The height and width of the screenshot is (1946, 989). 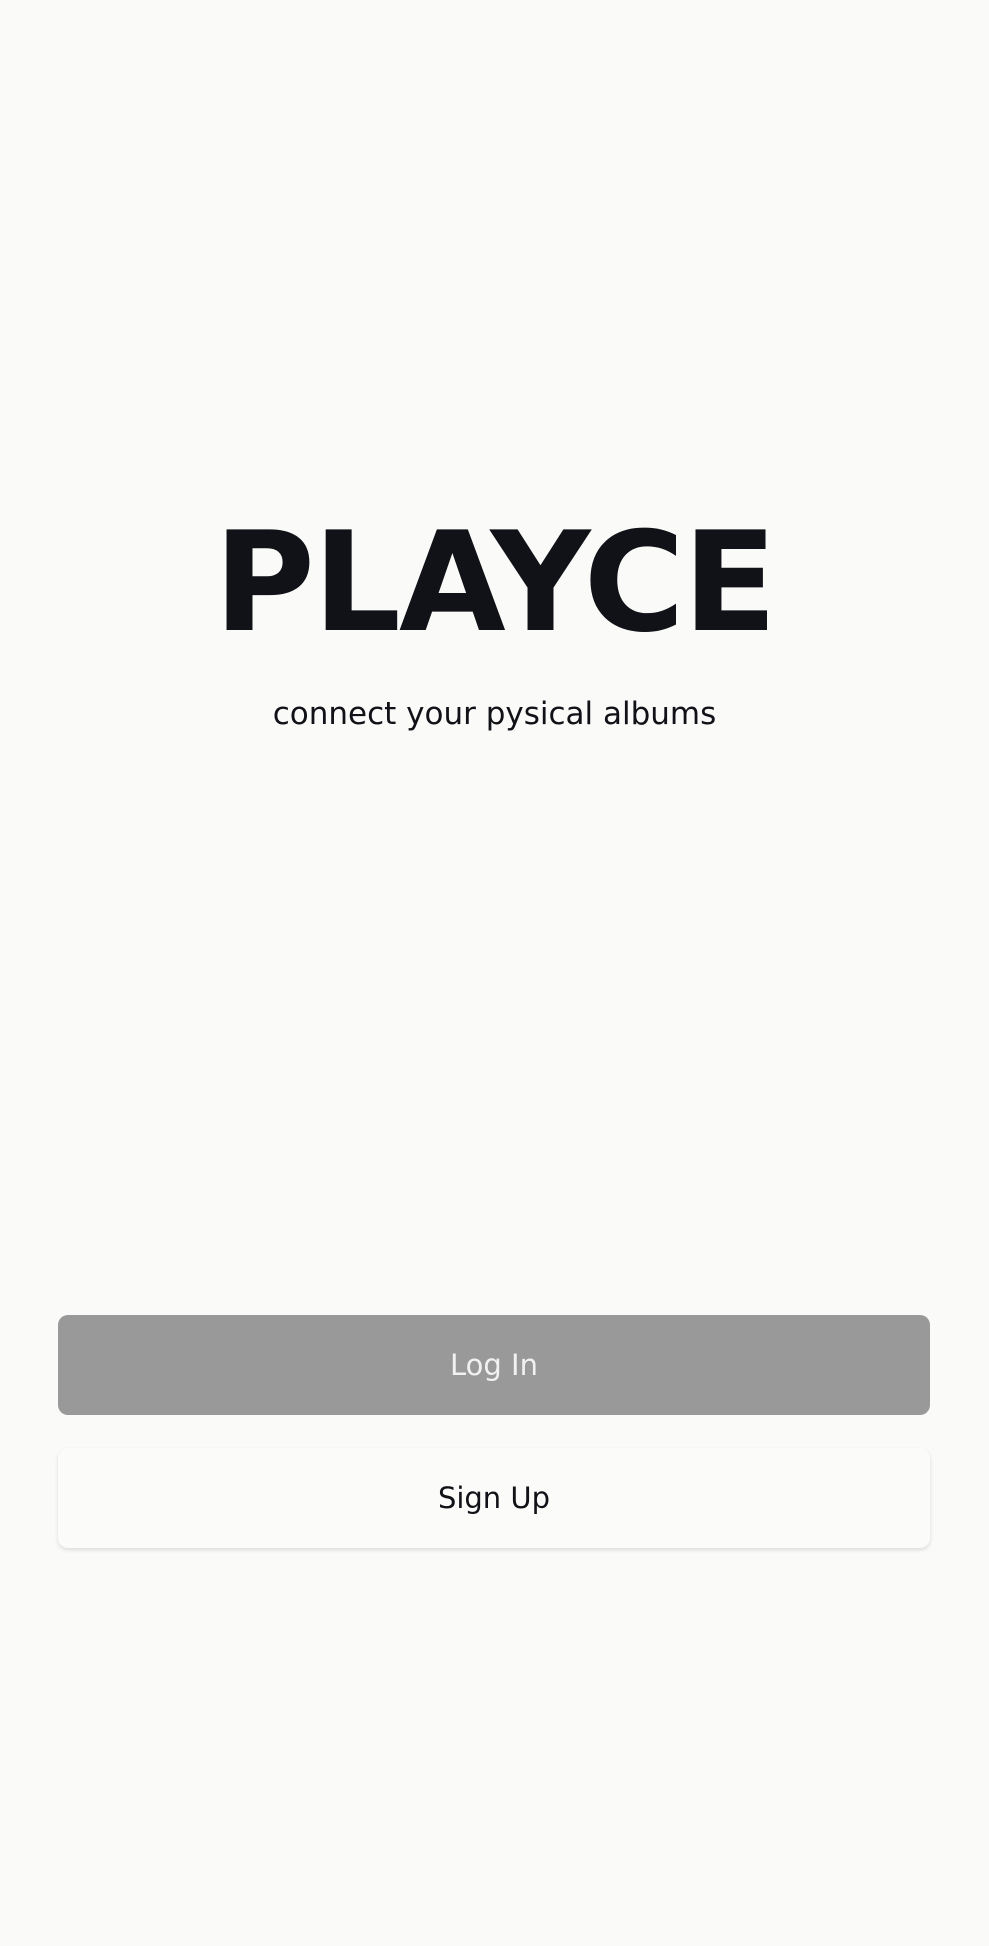 I want to click on signup-button-label: Sign Up, so click(x=494, y=1498).